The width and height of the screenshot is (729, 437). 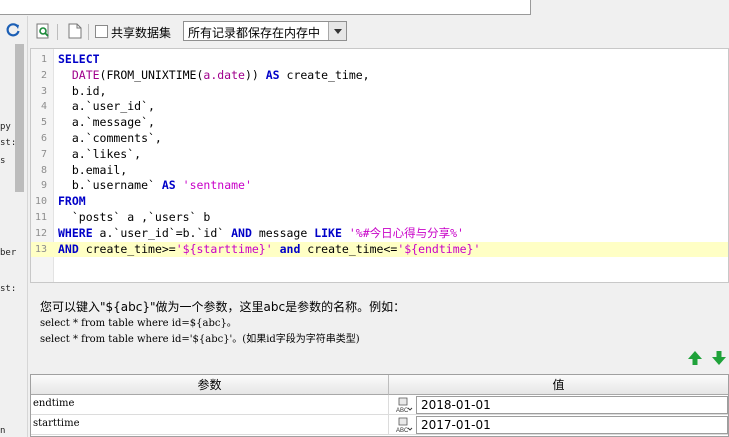 I want to click on code-token: b.`username`, so click(x=110, y=185).